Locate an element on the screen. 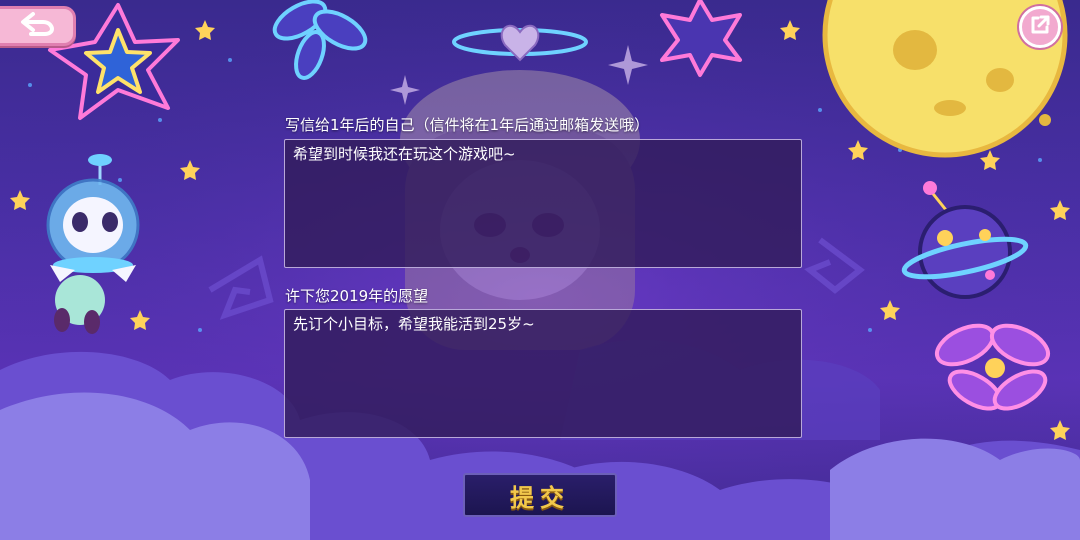 The image size is (1080, 540). back-arrow-icon is located at coordinates (37, 26).